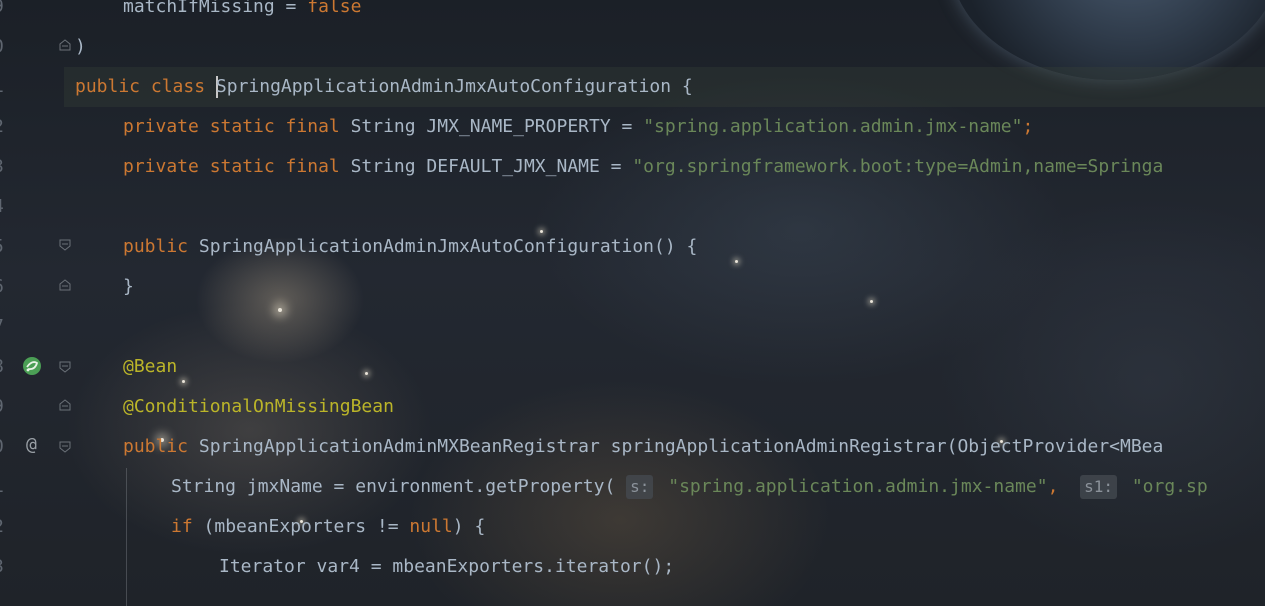  I want to click on code-text: {, so click(682, 86).